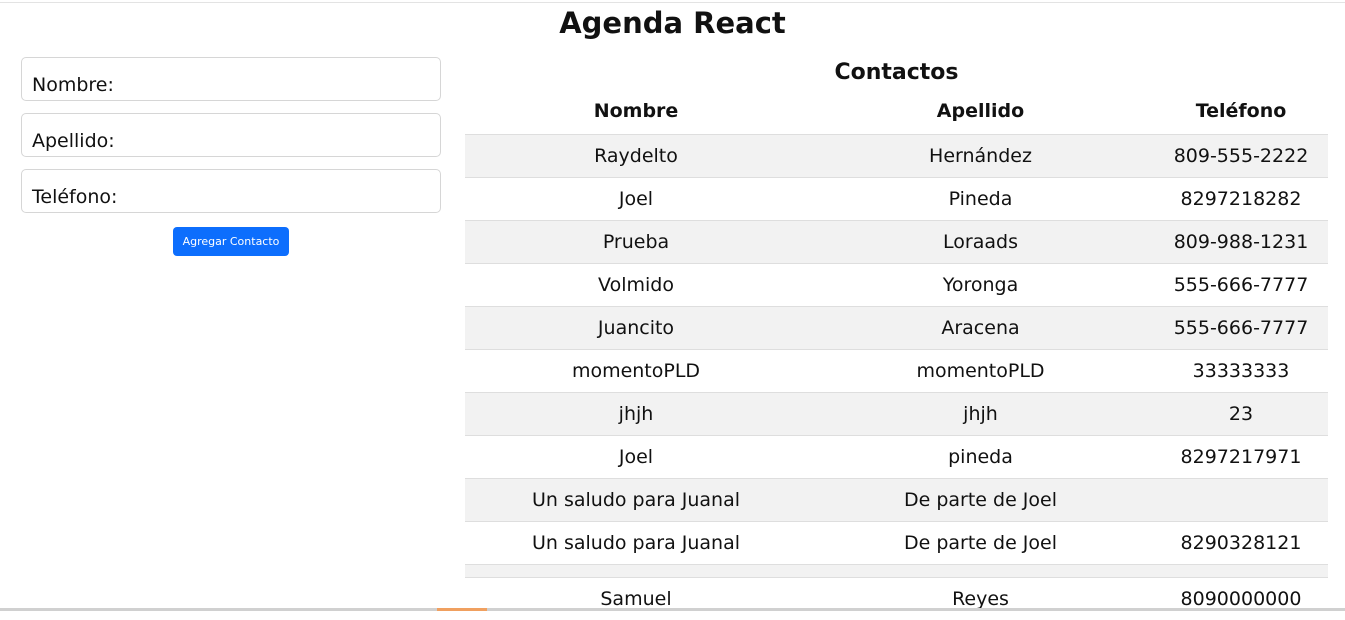  Describe the element at coordinates (980, 285) in the screenshot. I see `cell-lastname: Yoronga` at that location.